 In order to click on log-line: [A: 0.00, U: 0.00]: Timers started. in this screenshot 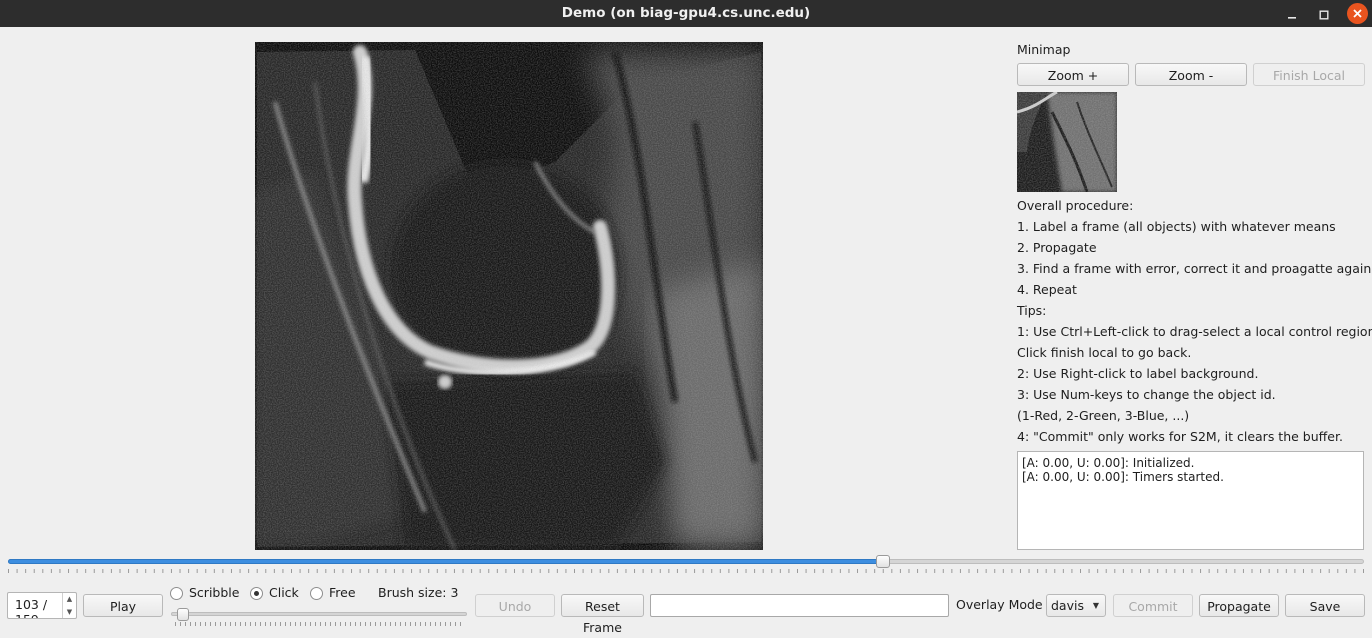, I will do `click(1123, 477)`.